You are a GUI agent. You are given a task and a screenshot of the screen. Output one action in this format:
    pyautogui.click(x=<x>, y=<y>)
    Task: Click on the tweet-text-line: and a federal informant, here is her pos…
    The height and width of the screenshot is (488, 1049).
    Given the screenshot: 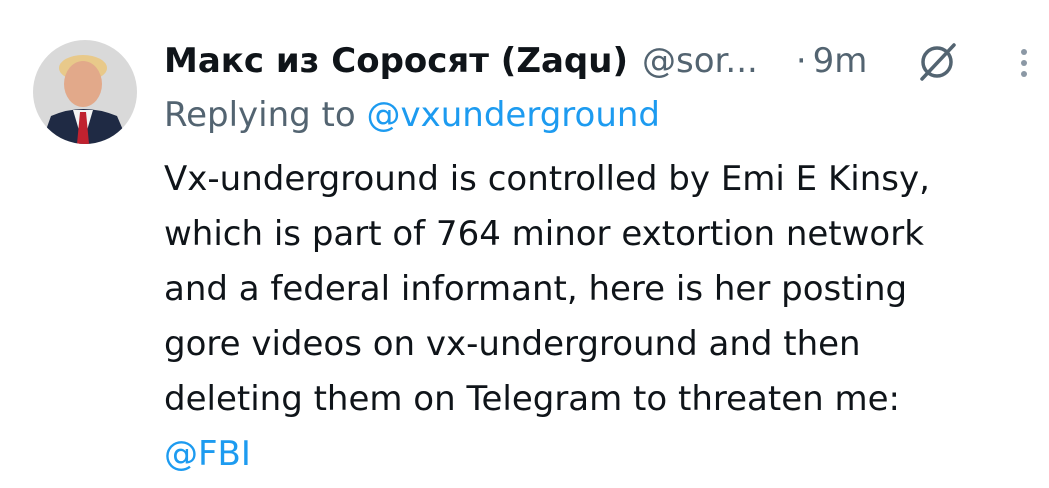 What is the action you would take?
    pyautogui.click(x=536, y=289)
    